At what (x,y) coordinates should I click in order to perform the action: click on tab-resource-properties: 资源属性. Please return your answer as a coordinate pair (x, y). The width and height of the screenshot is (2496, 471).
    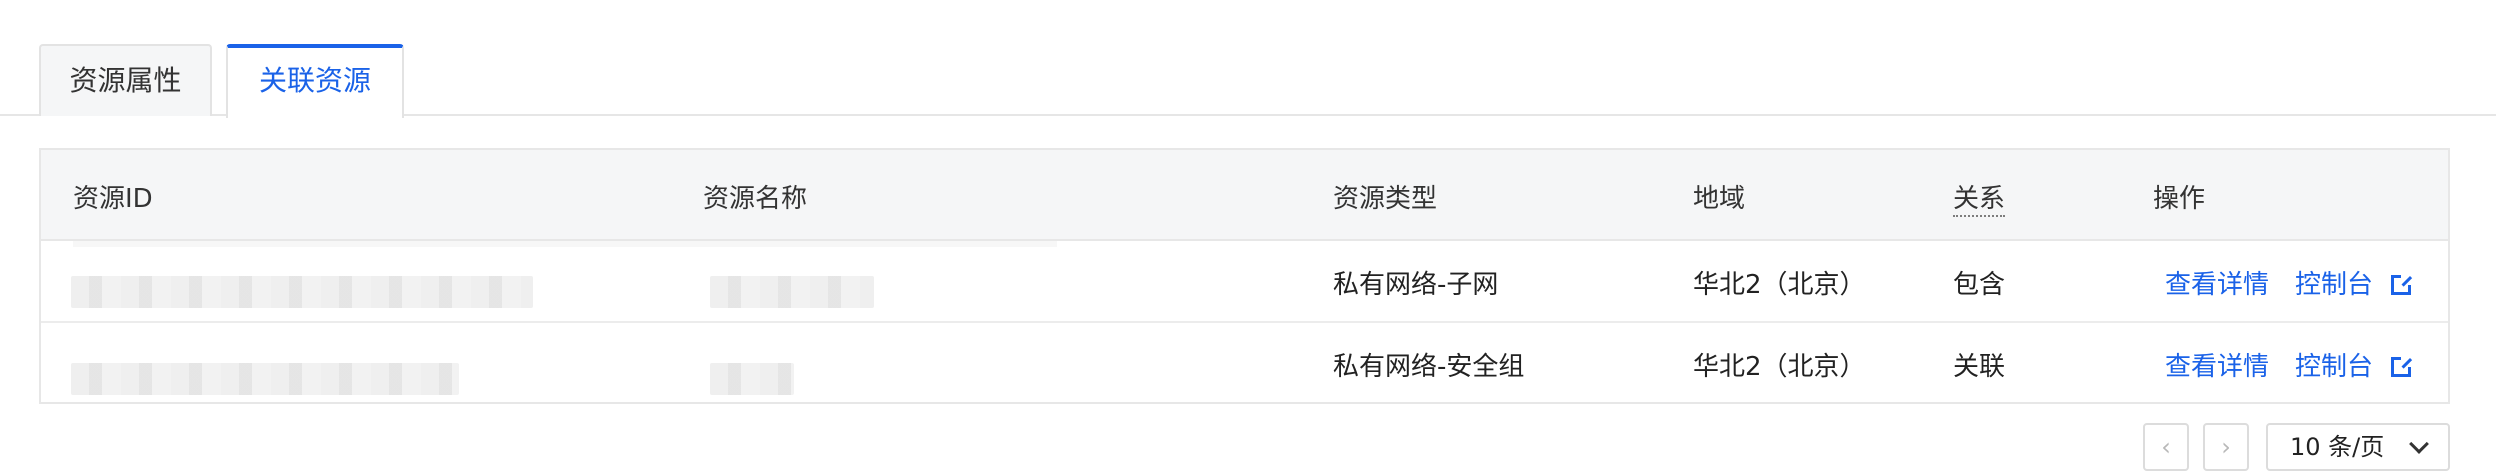
    Looking at the image, I should click on (125, 80).